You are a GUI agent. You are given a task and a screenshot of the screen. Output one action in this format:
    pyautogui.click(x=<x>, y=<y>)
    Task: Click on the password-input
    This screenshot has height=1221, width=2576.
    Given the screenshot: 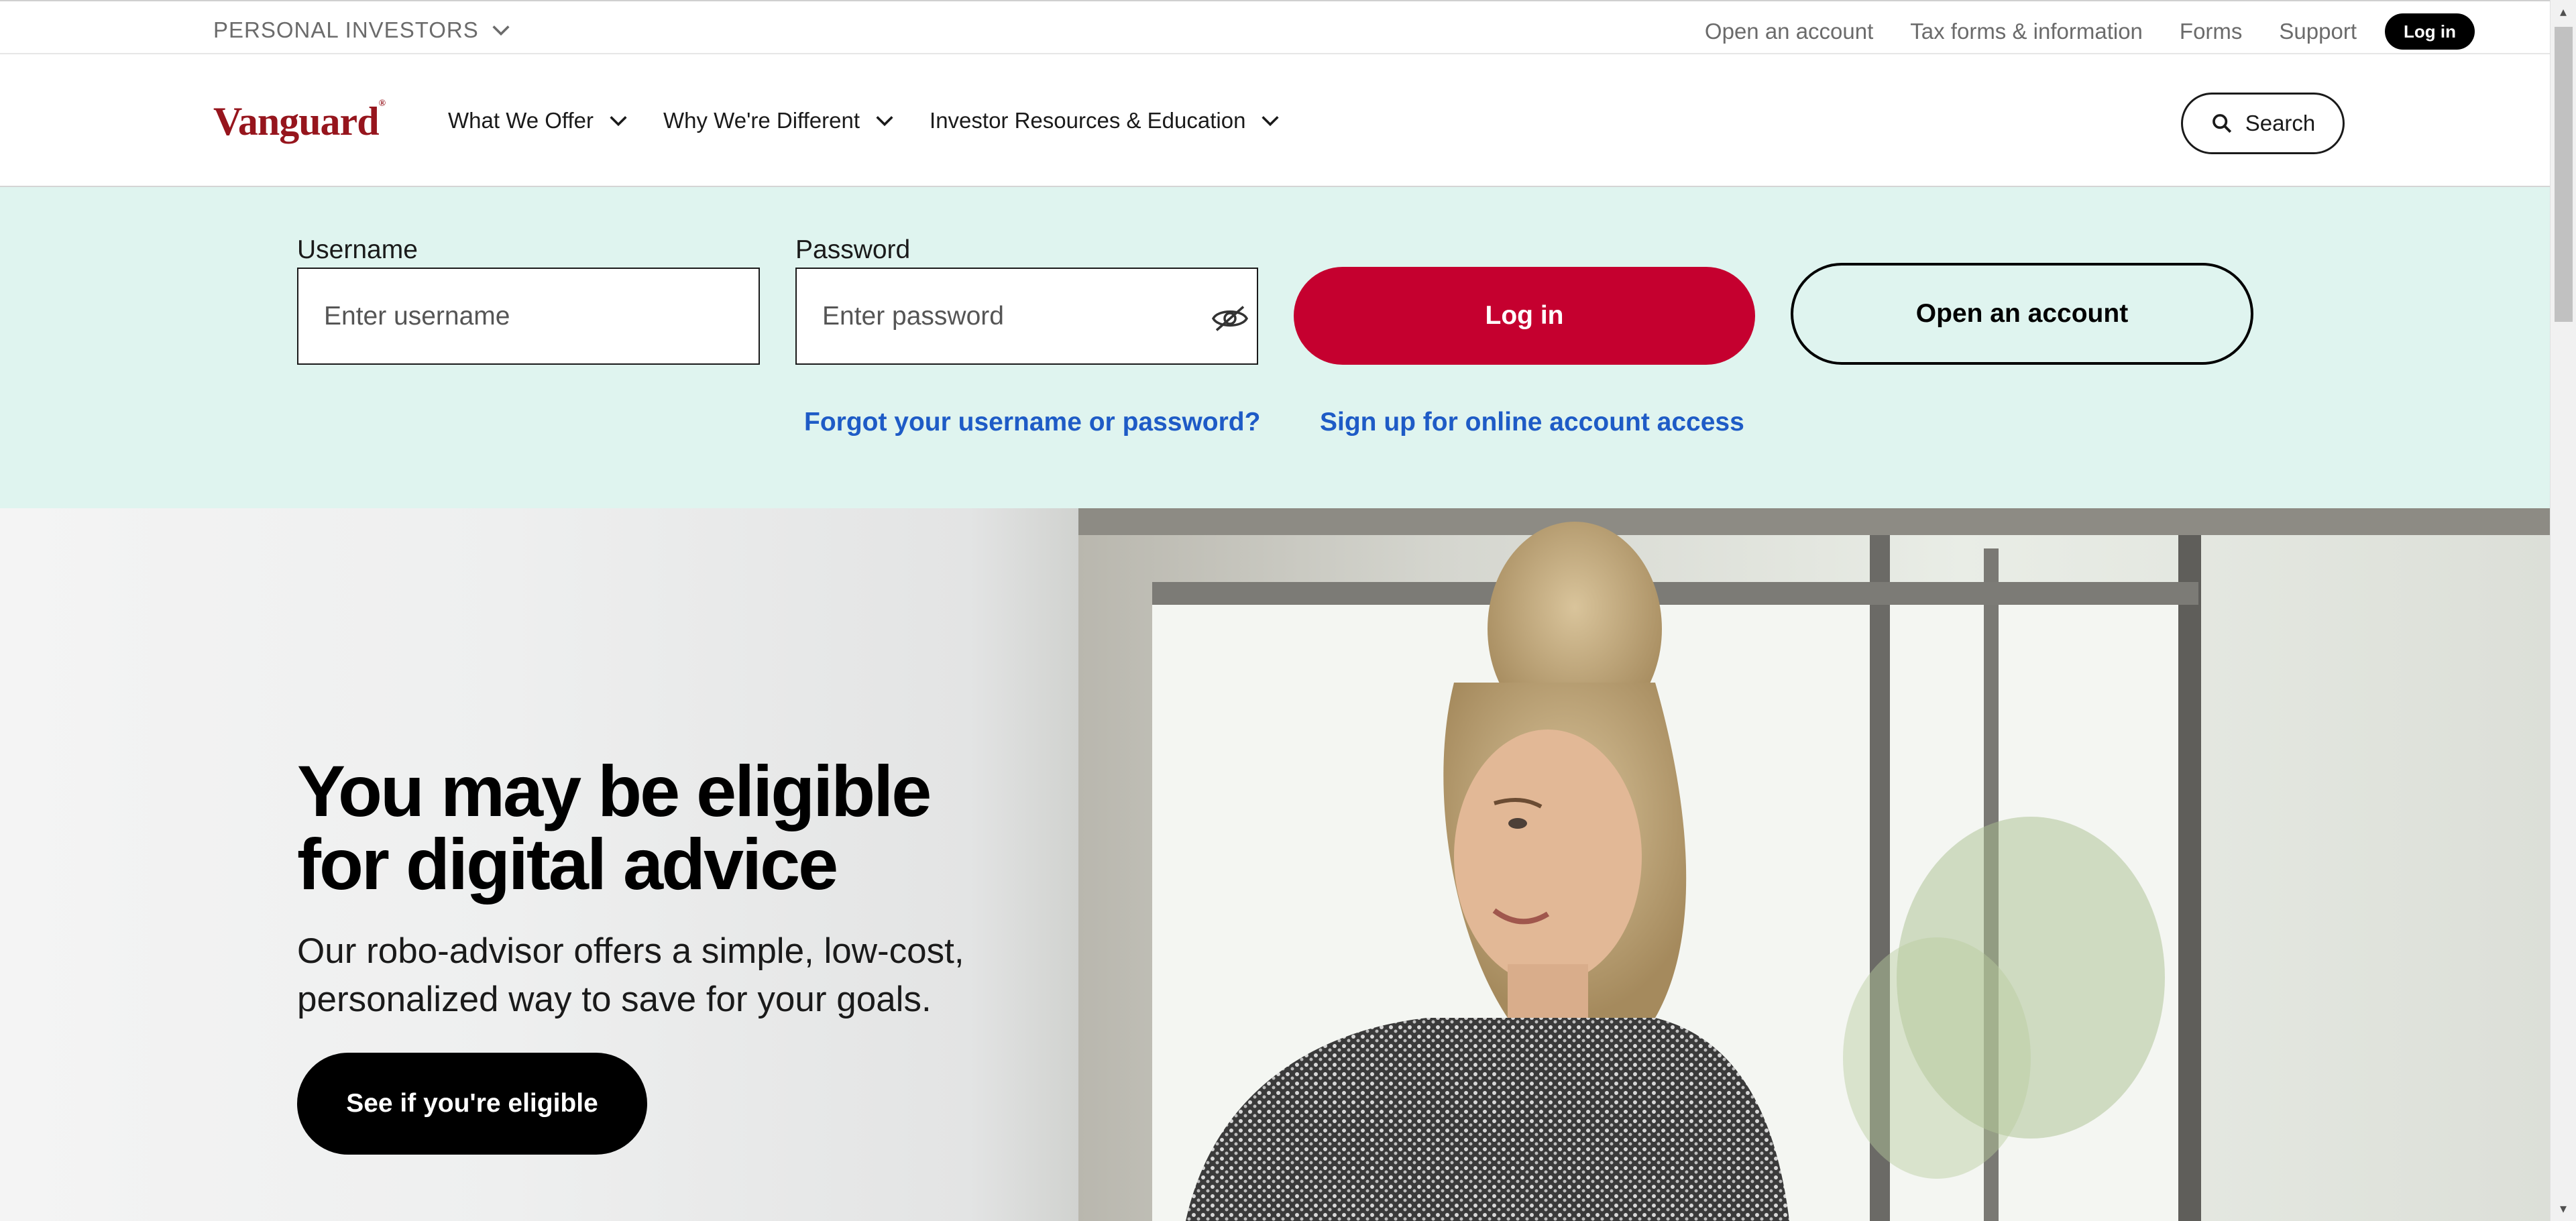 What is the action you would take?
    pyautogui.click(x=985, y=316)
    